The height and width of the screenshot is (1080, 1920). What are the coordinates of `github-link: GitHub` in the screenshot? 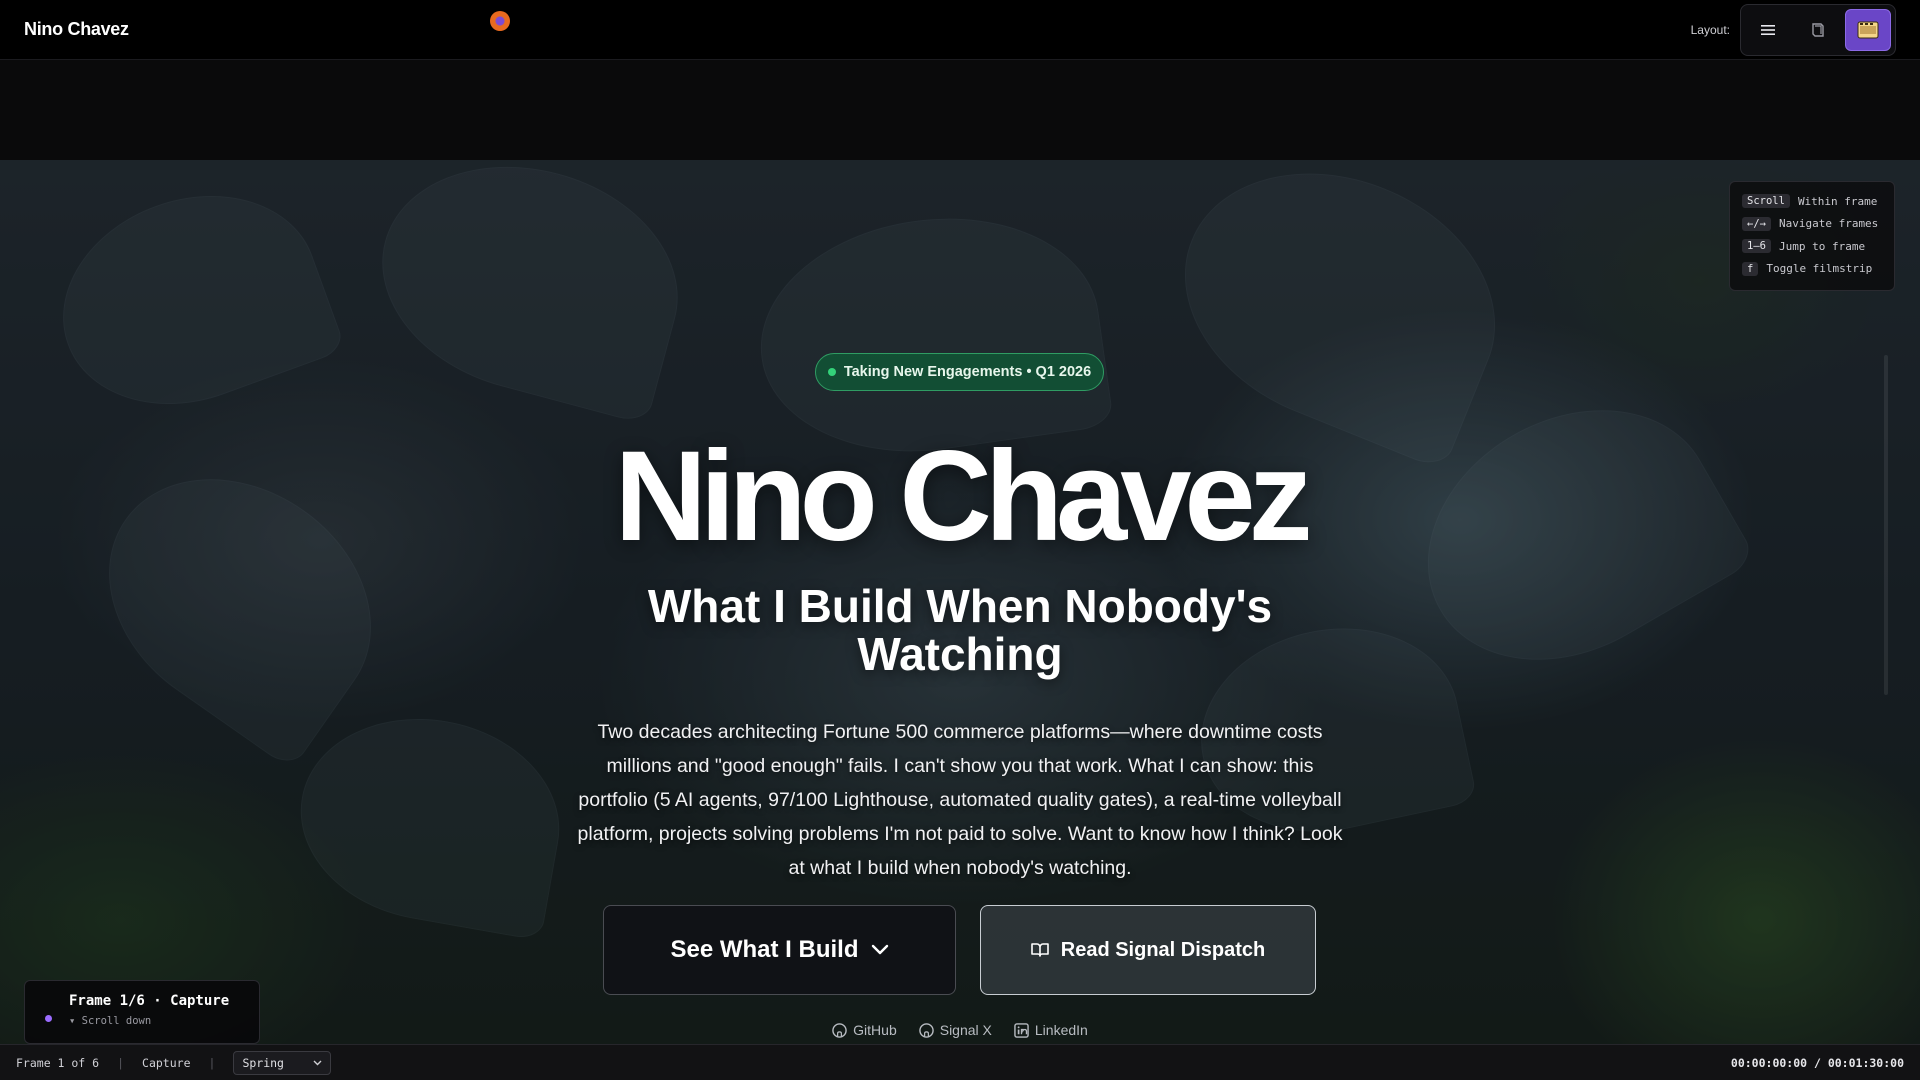 It's located at (864, 1030).